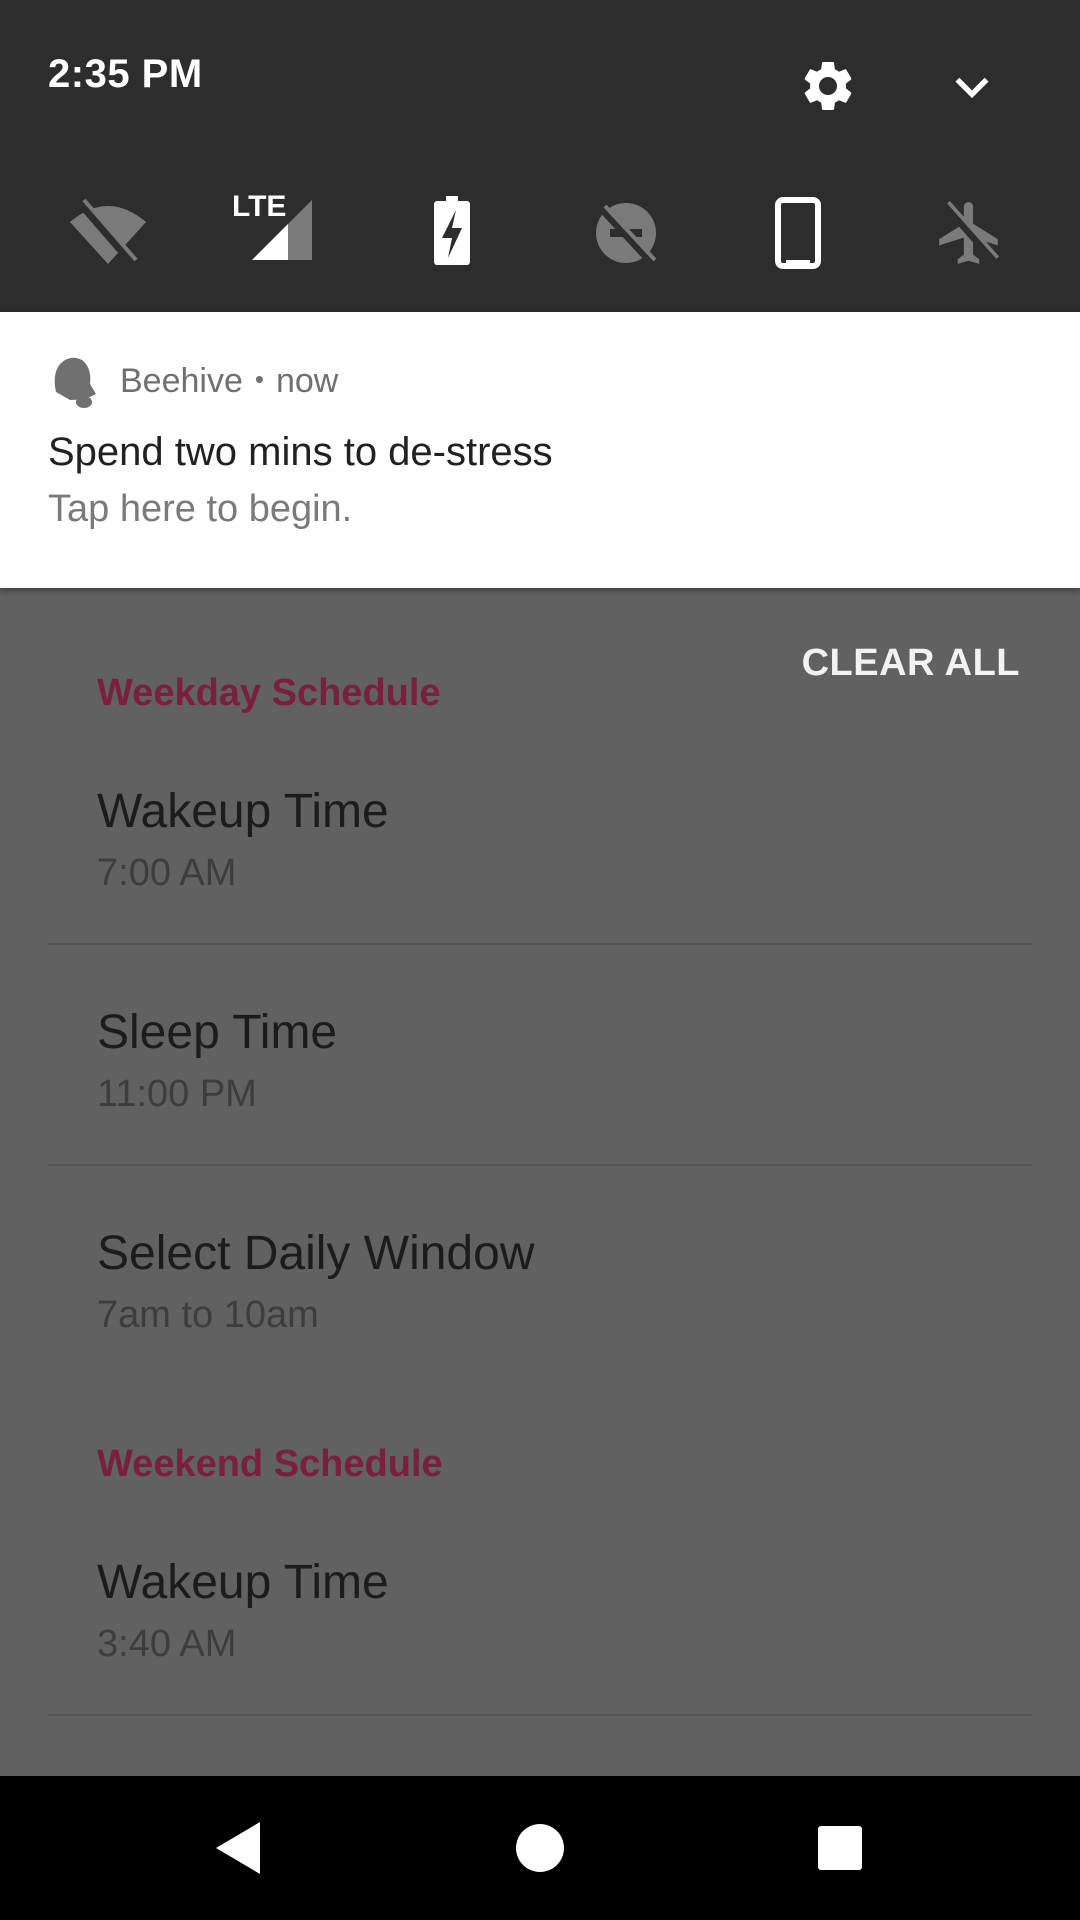 The height and width of the screenshot is (1920, 1080). I want to click on dnd-off-icon, so click(626, 234).